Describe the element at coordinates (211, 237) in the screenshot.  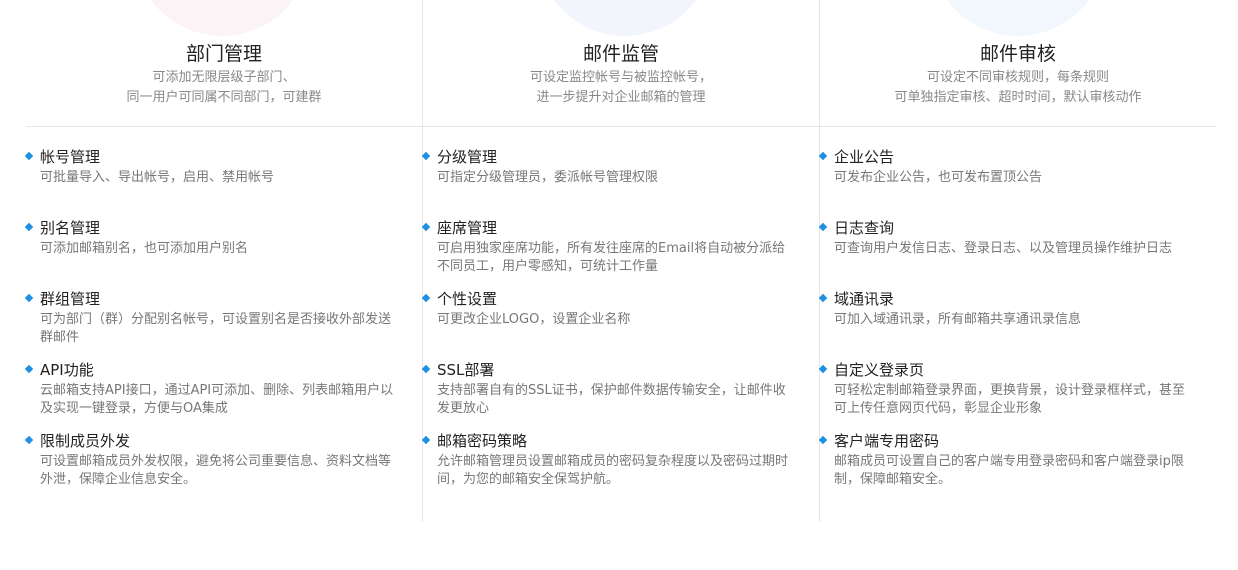
I see `feature-item: 别名管理 可添加邮箱别名，也可添加用户别名` at that location.